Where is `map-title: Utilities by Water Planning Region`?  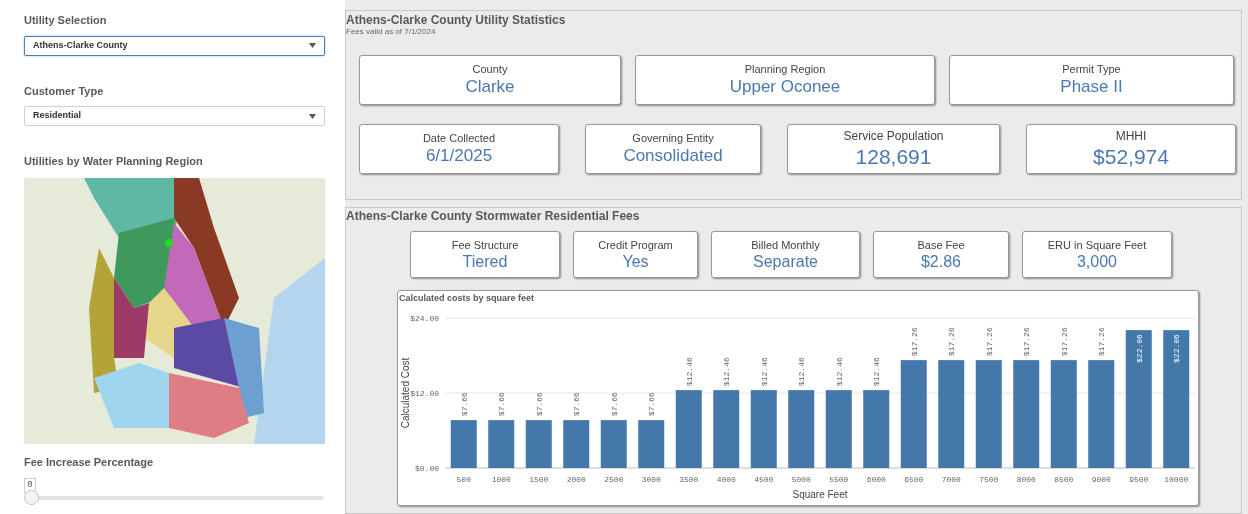 map-title: Utilities by Water Planning Region is located at coordinates (114, 161).